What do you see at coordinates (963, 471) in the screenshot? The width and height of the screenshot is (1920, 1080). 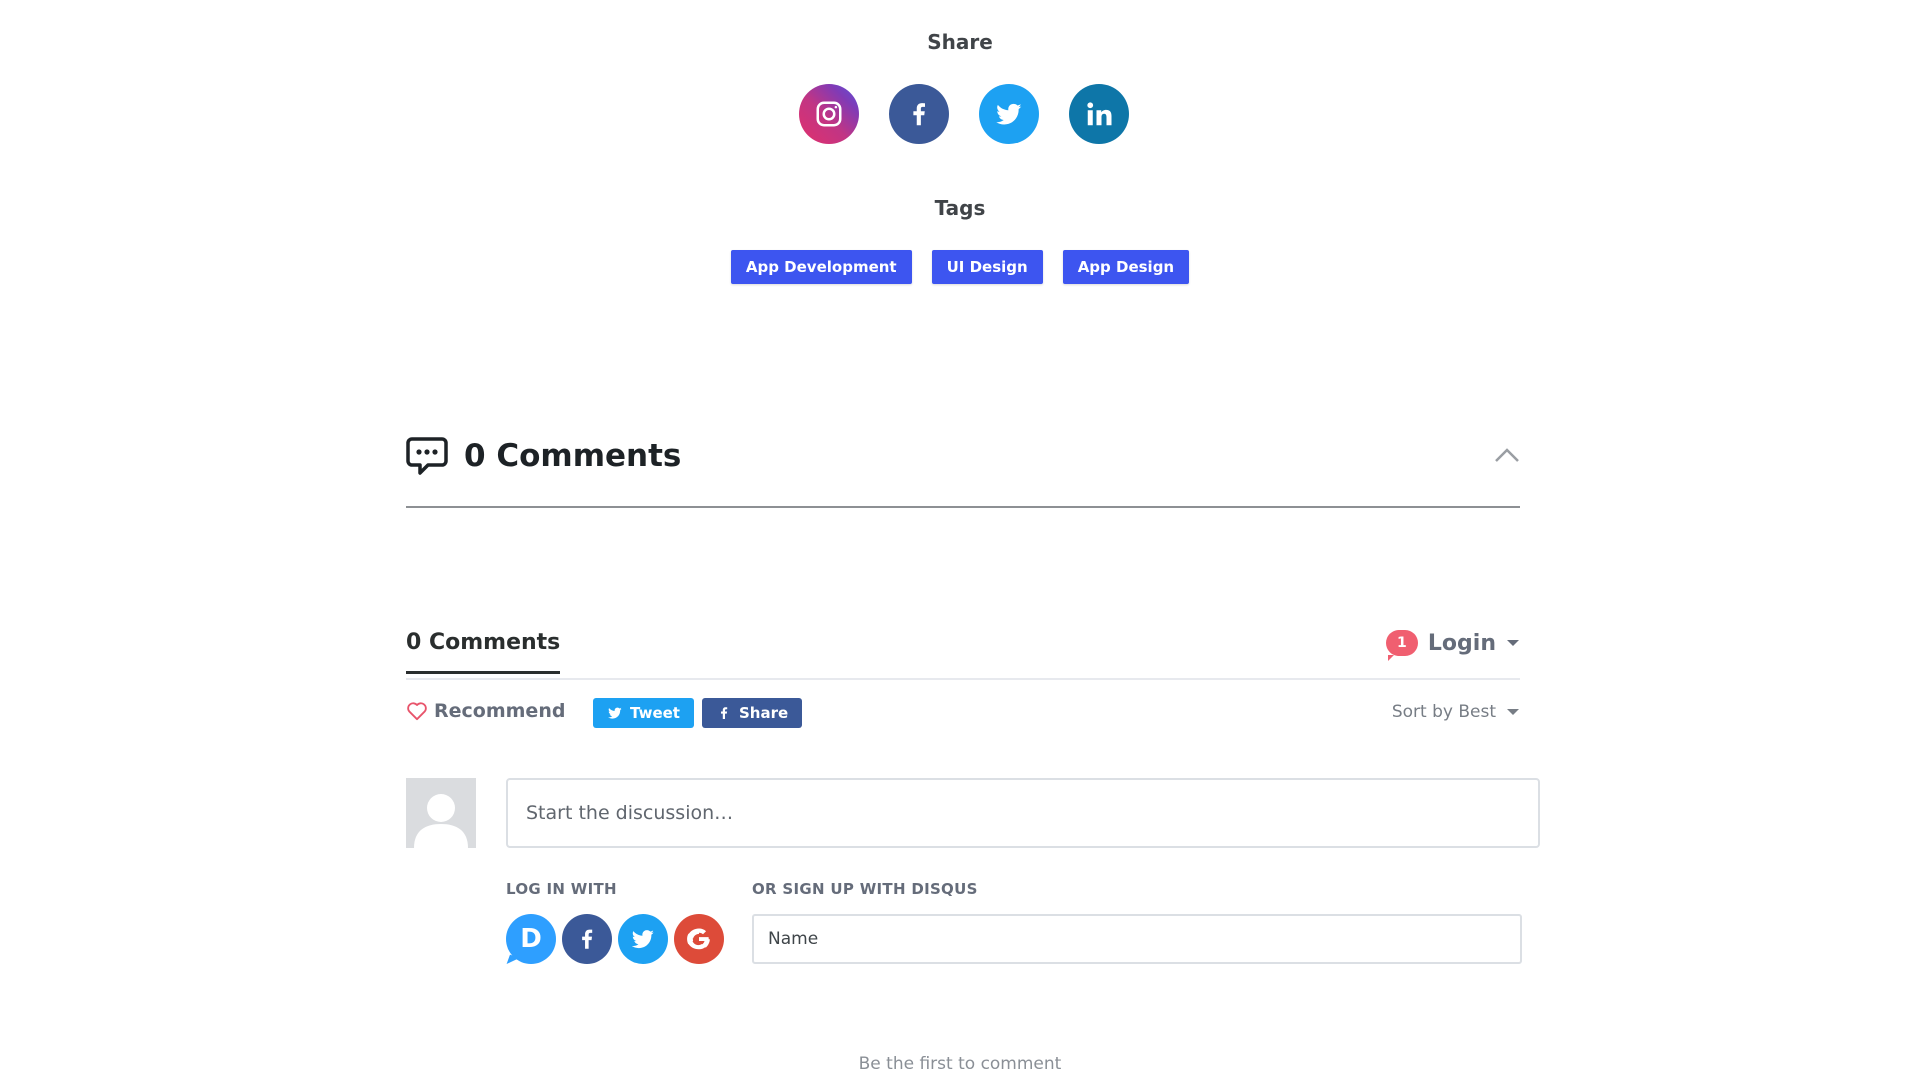 I see `comments-section-header: 0 Comments` at bounding box center [963, 471].